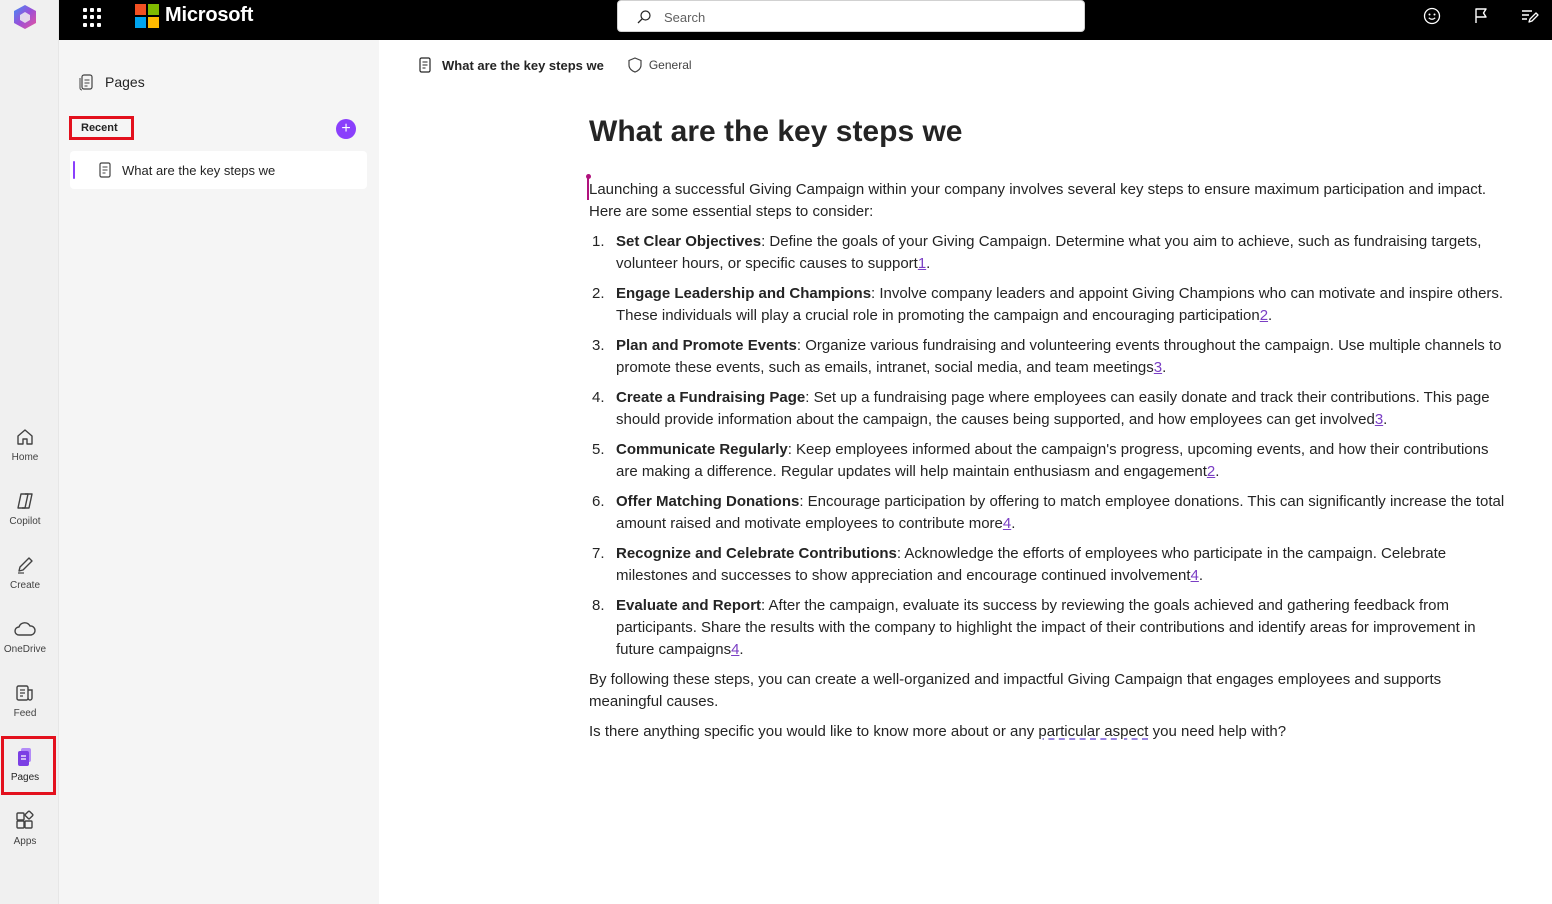  I want to click on item-title: Recognize and Celebrate Contributions, so click(756, 553).